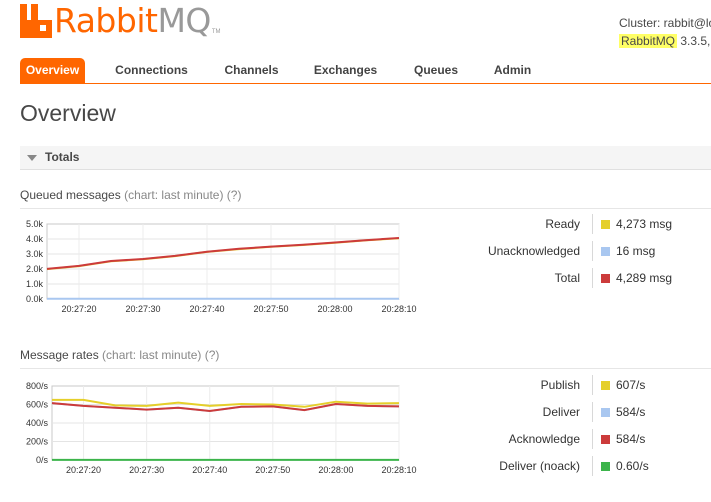 Image resolution: width=711 pixels, height=502 pixels. Describe the element at coordinates (59, 355) in the screenshot. I see `message-rates-title: Message rates` at that location.